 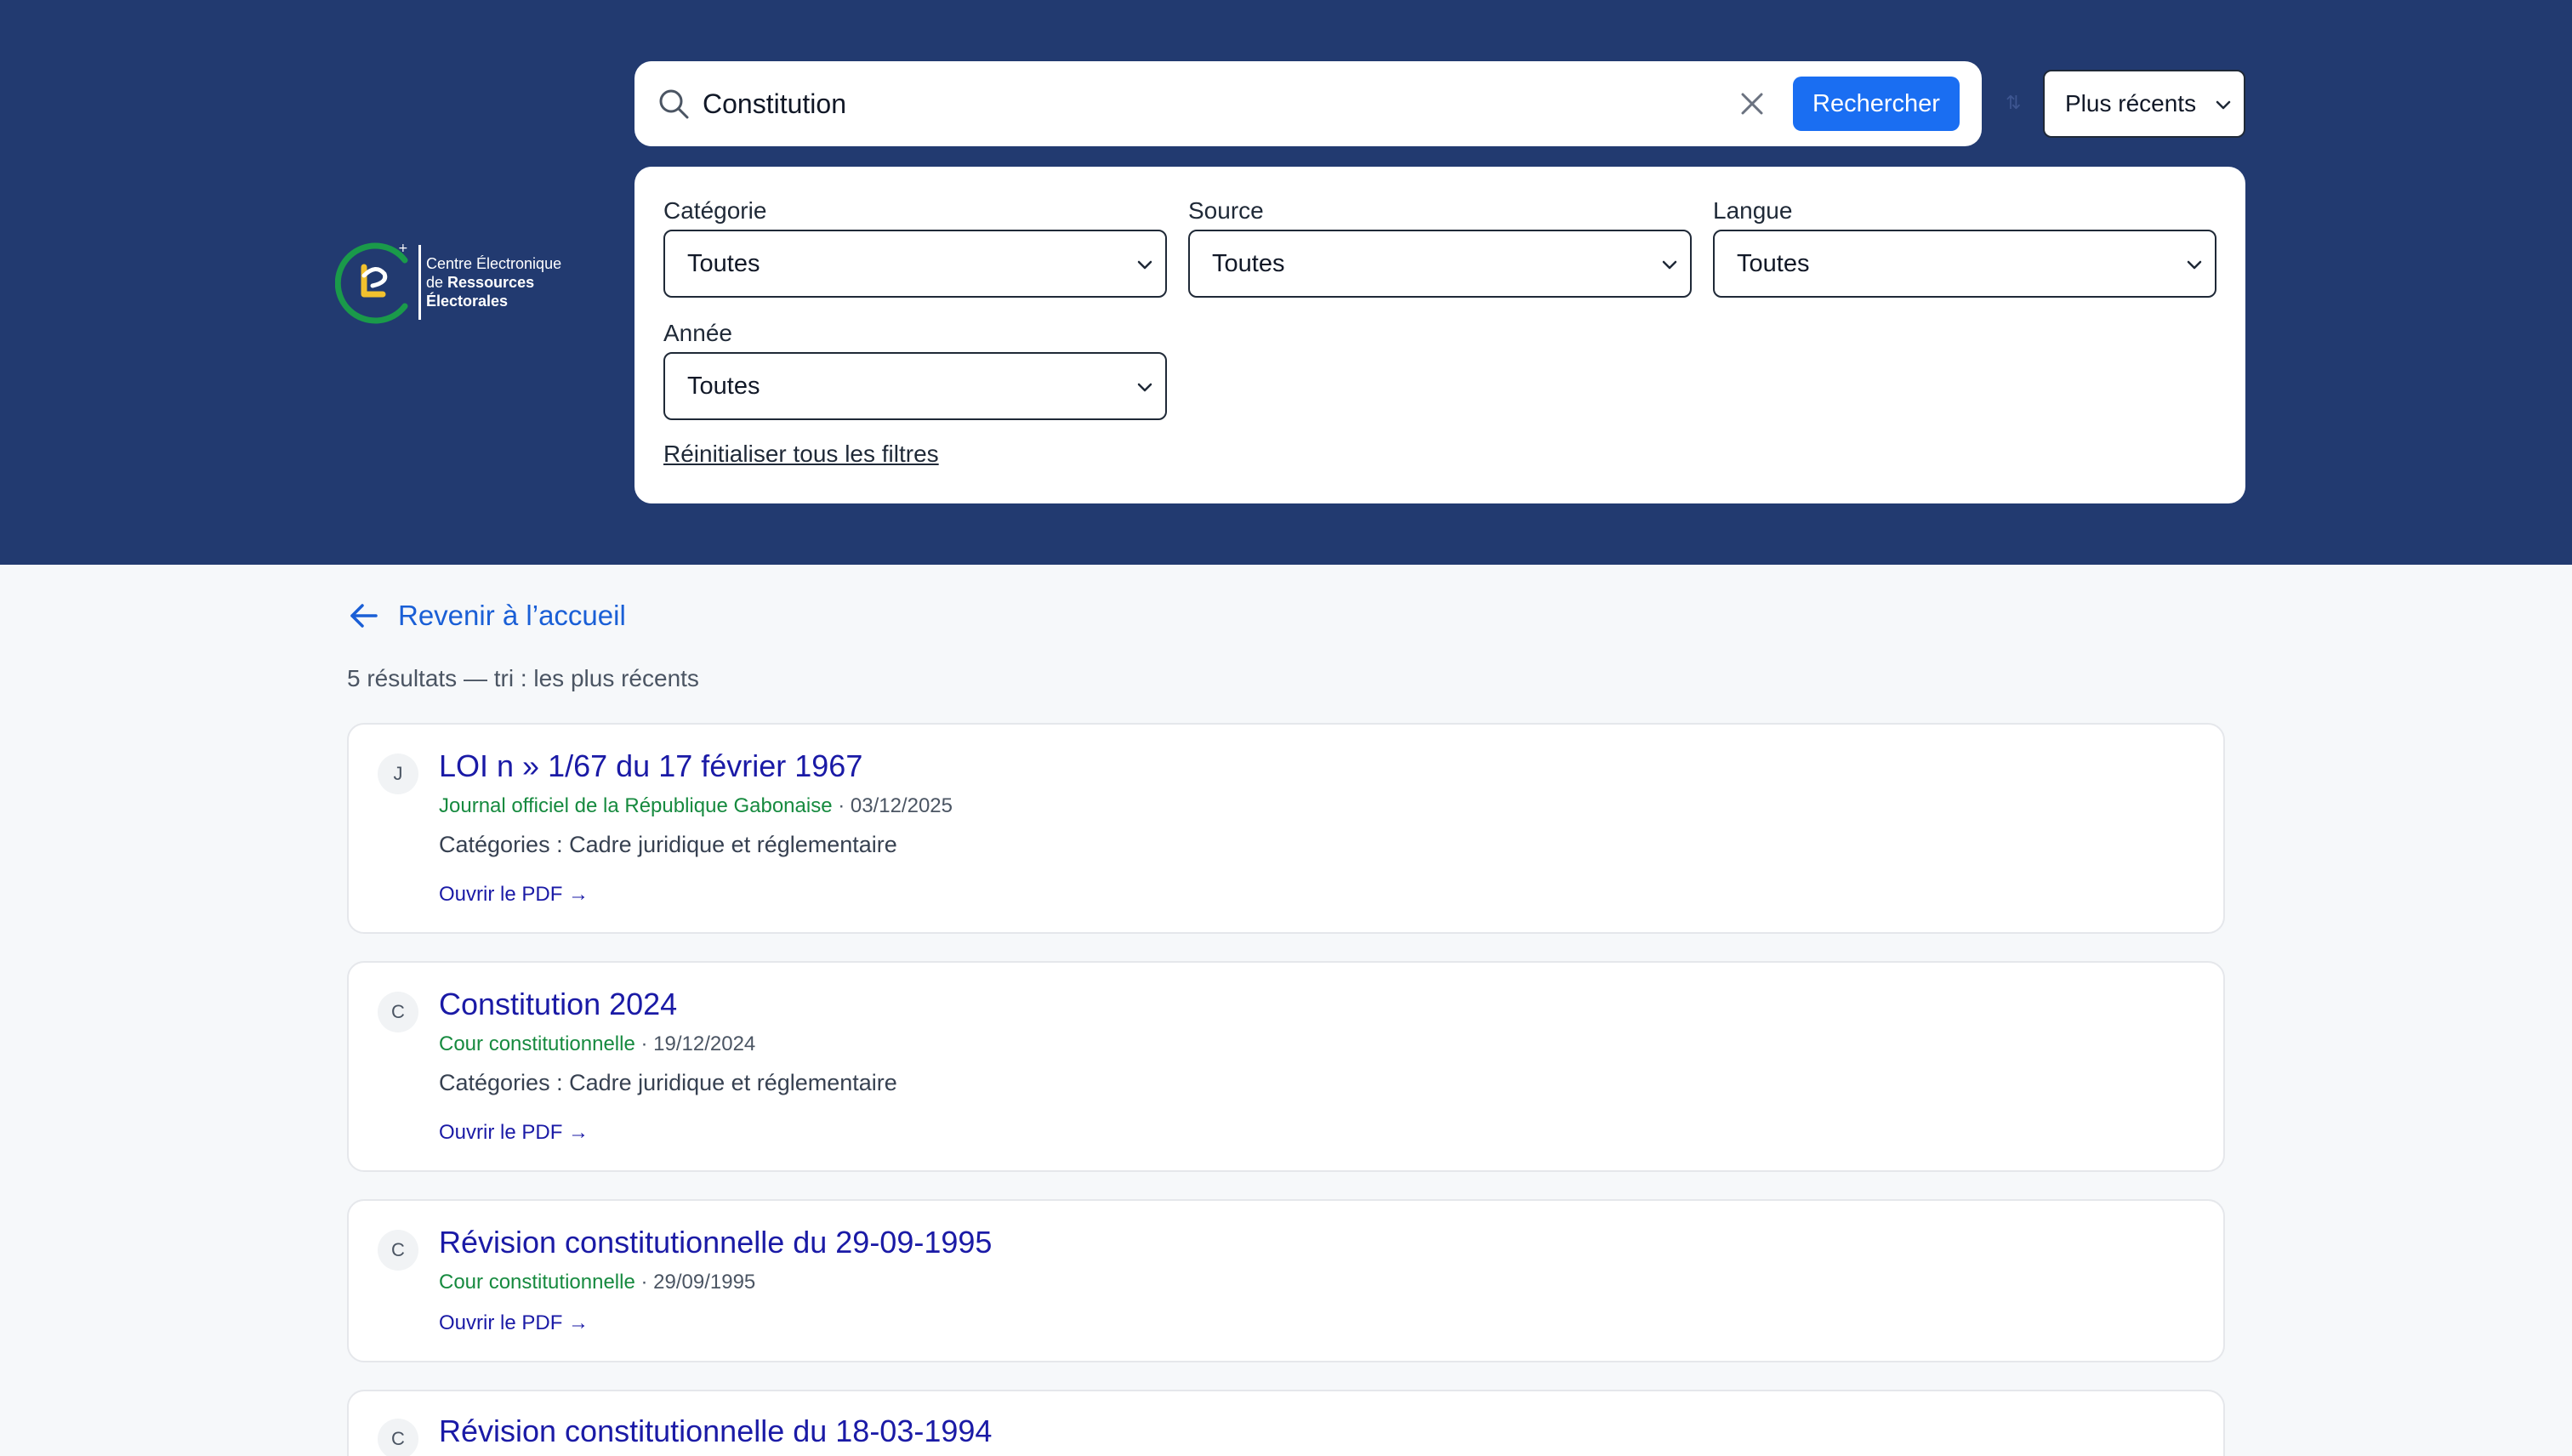 I want to click on reset-filters-link: Réinitialiser tous les filtres, so click(x=801, y=454).